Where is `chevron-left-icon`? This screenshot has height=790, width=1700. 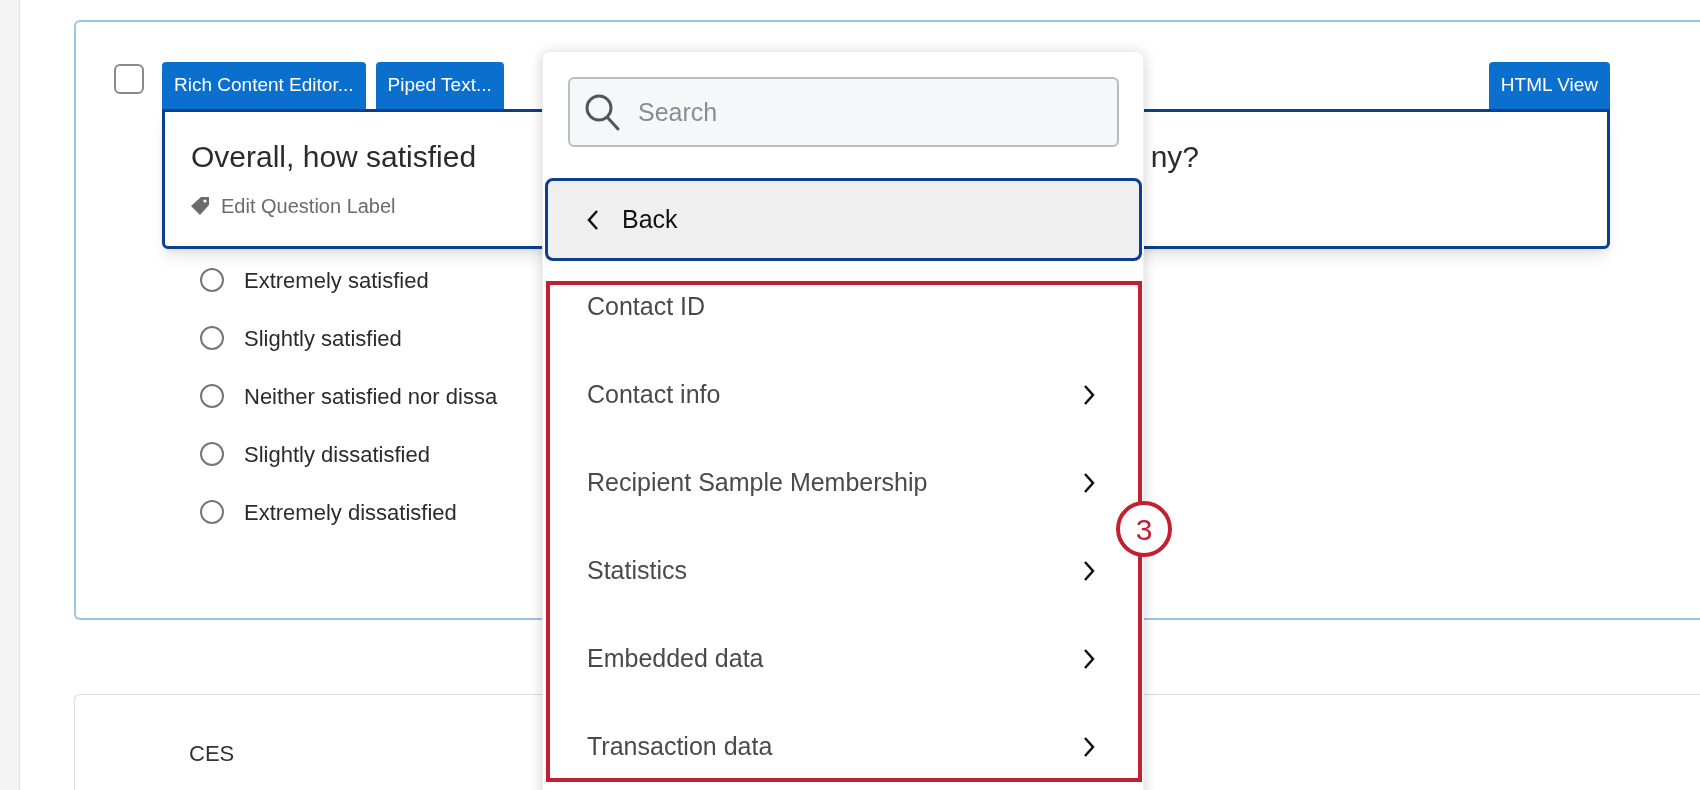
chevron-left-icon is located at coordinates (593, 219).